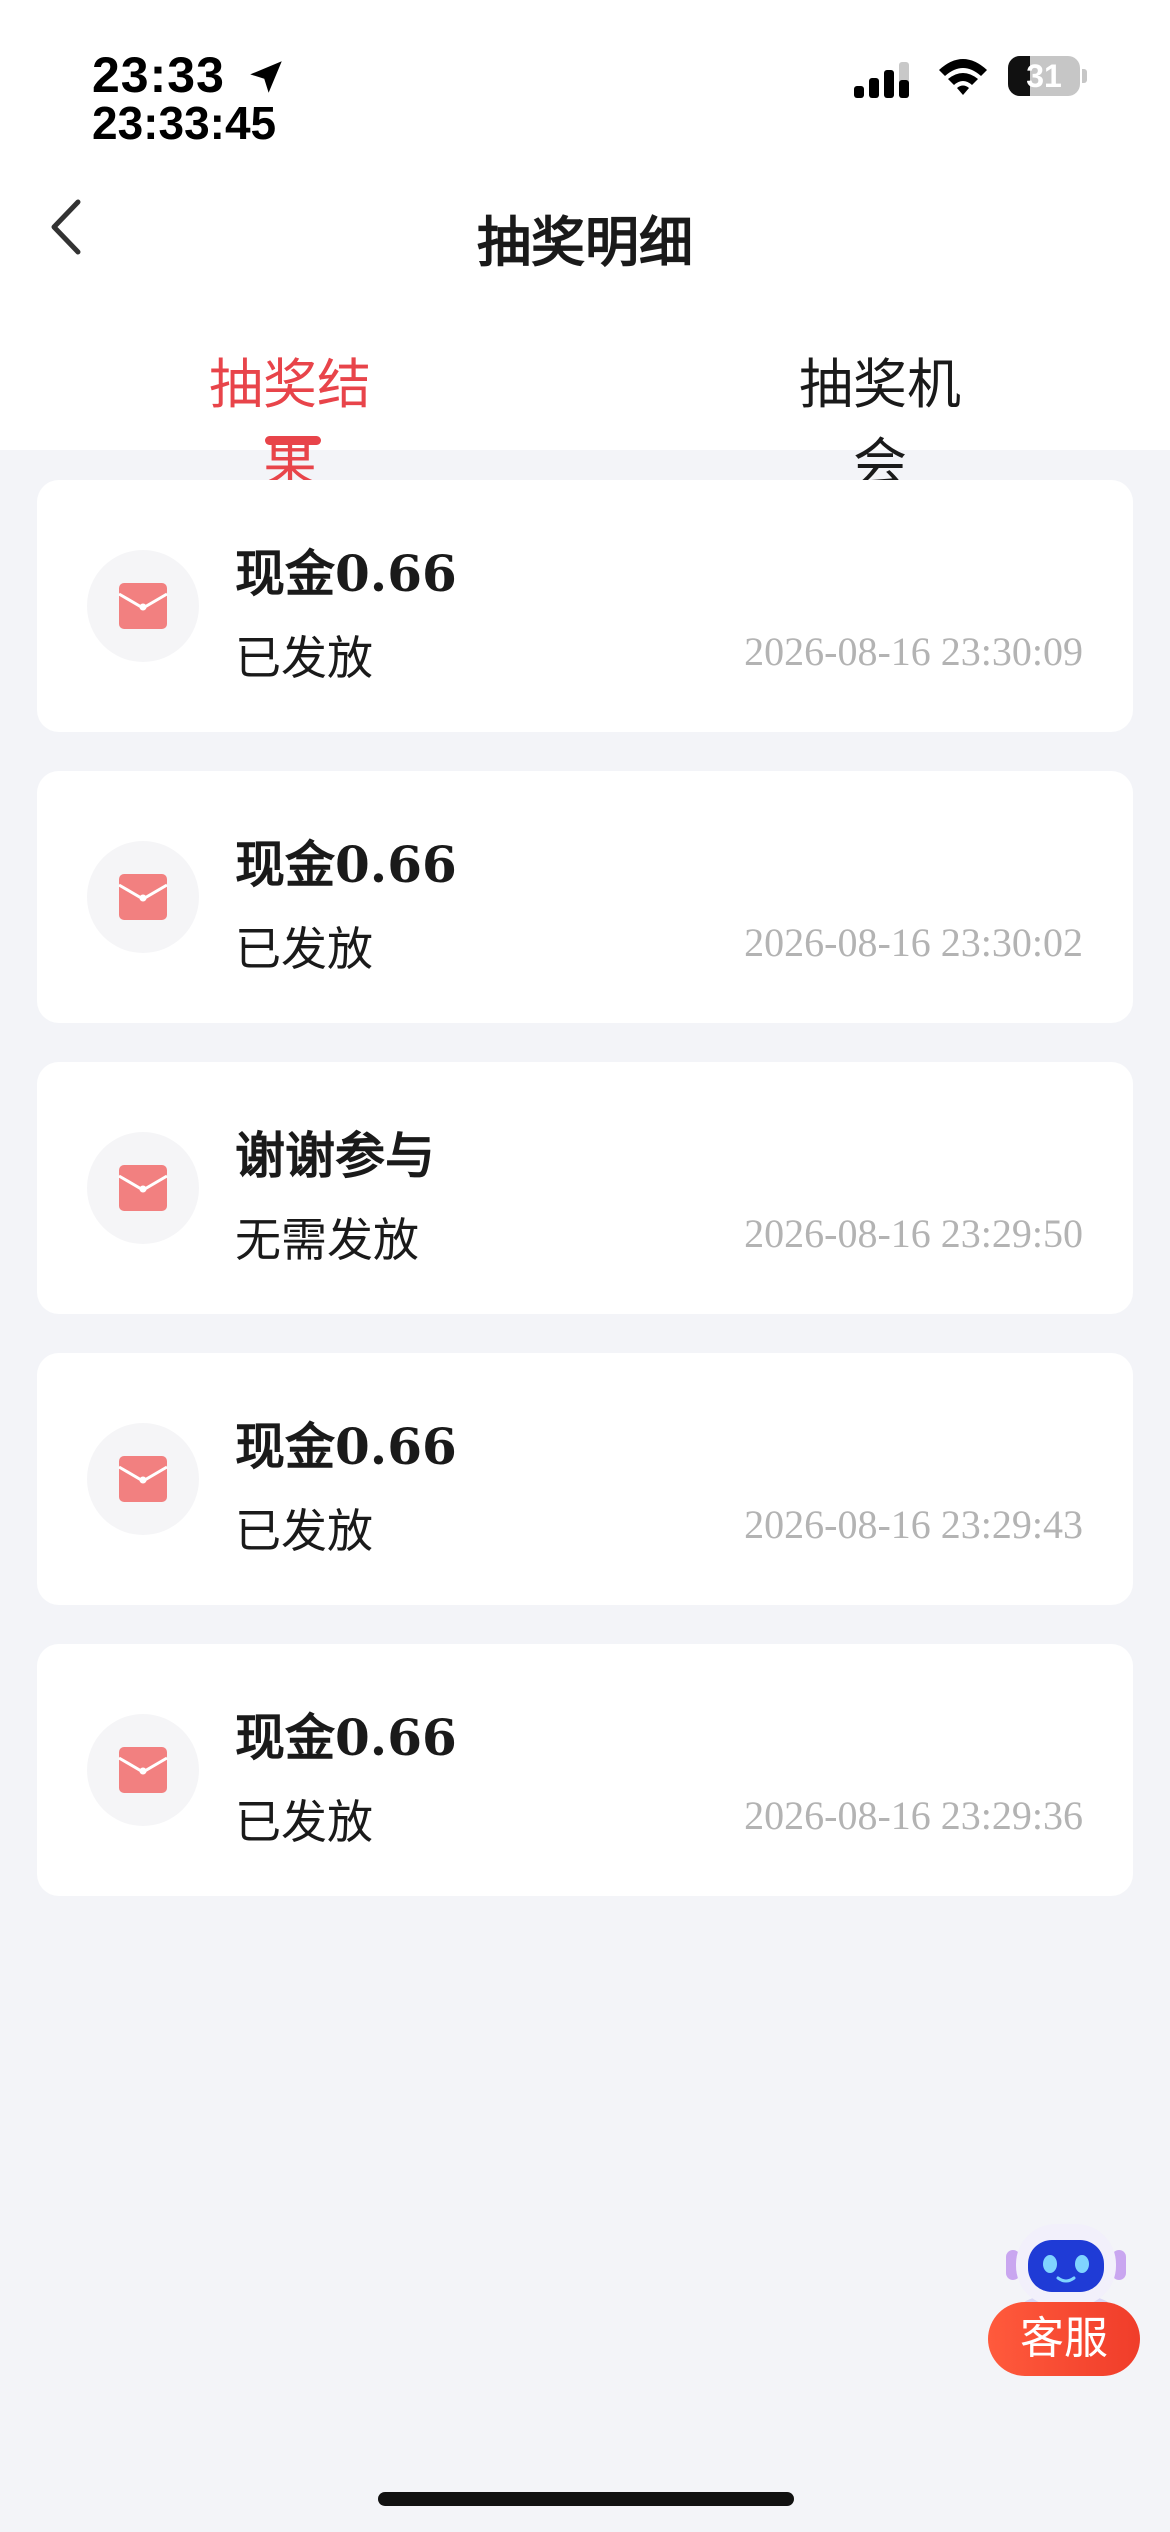 Image resolution: width=1170 pixels, height=2532 pixels. Describe the element at coordinates (290, 419) in the screenshot. I see `tab-lottery-results: 抽奖结果` at that location.